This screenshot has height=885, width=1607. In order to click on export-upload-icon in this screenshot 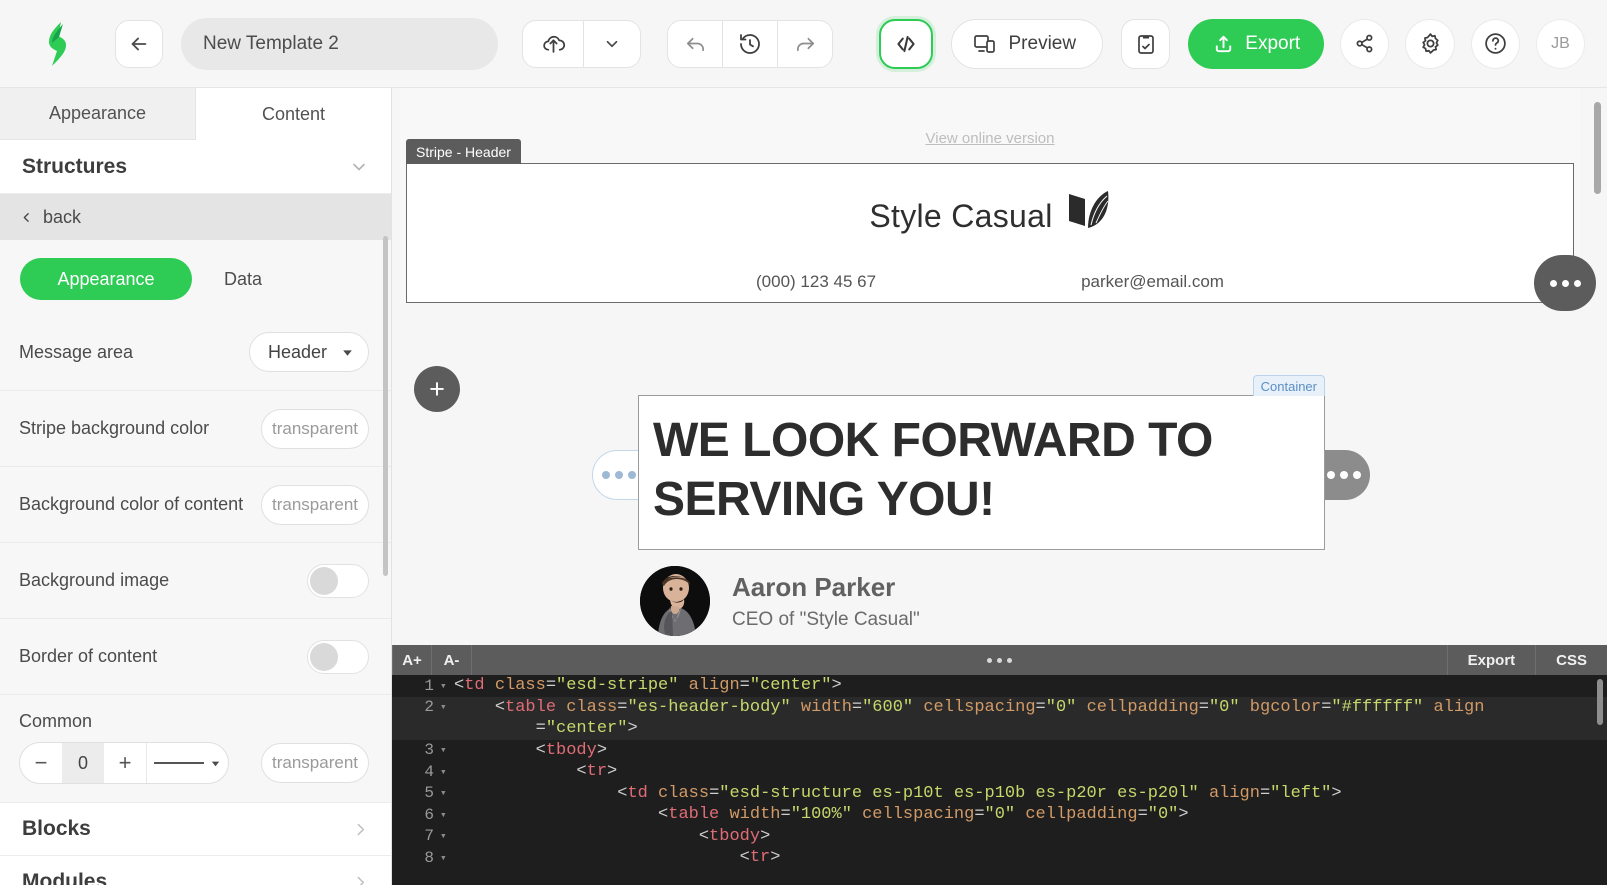, I will do `click(1224, 44)`.